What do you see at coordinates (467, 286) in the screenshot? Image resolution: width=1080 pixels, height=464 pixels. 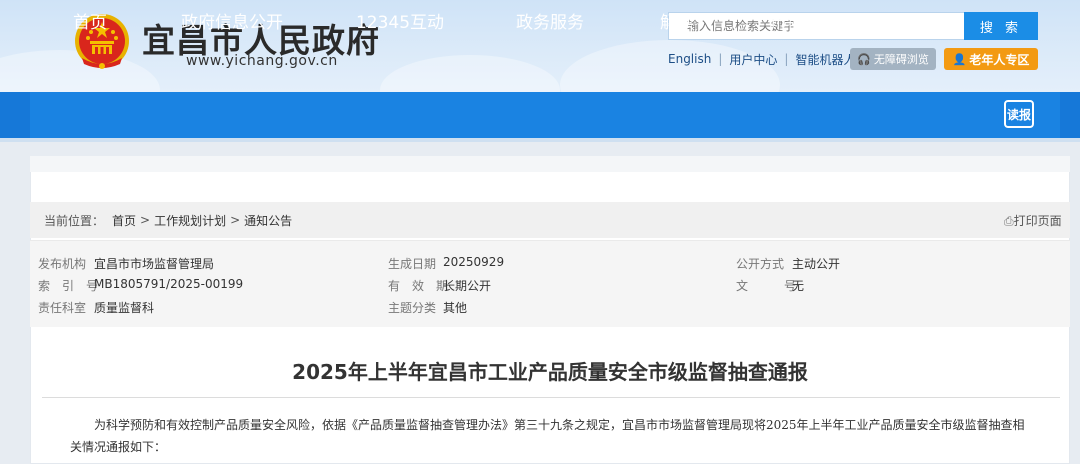 I see `meta-value-validity: 长期公开` at bounding box center [467, 286].